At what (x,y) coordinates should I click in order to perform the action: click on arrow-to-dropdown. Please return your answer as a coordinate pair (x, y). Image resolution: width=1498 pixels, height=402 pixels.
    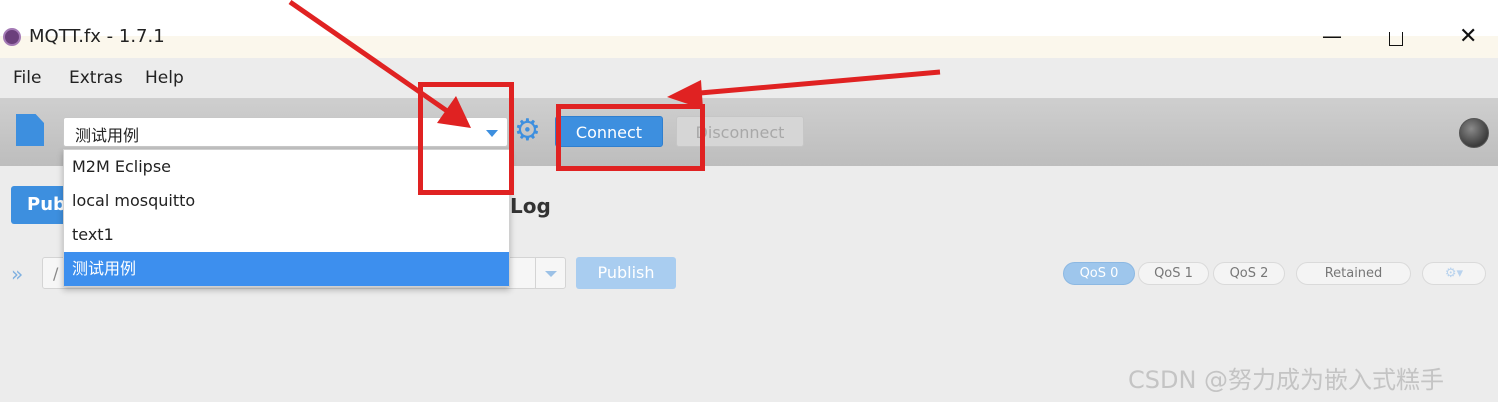
    Looking at the image, I should click on (379, 64).